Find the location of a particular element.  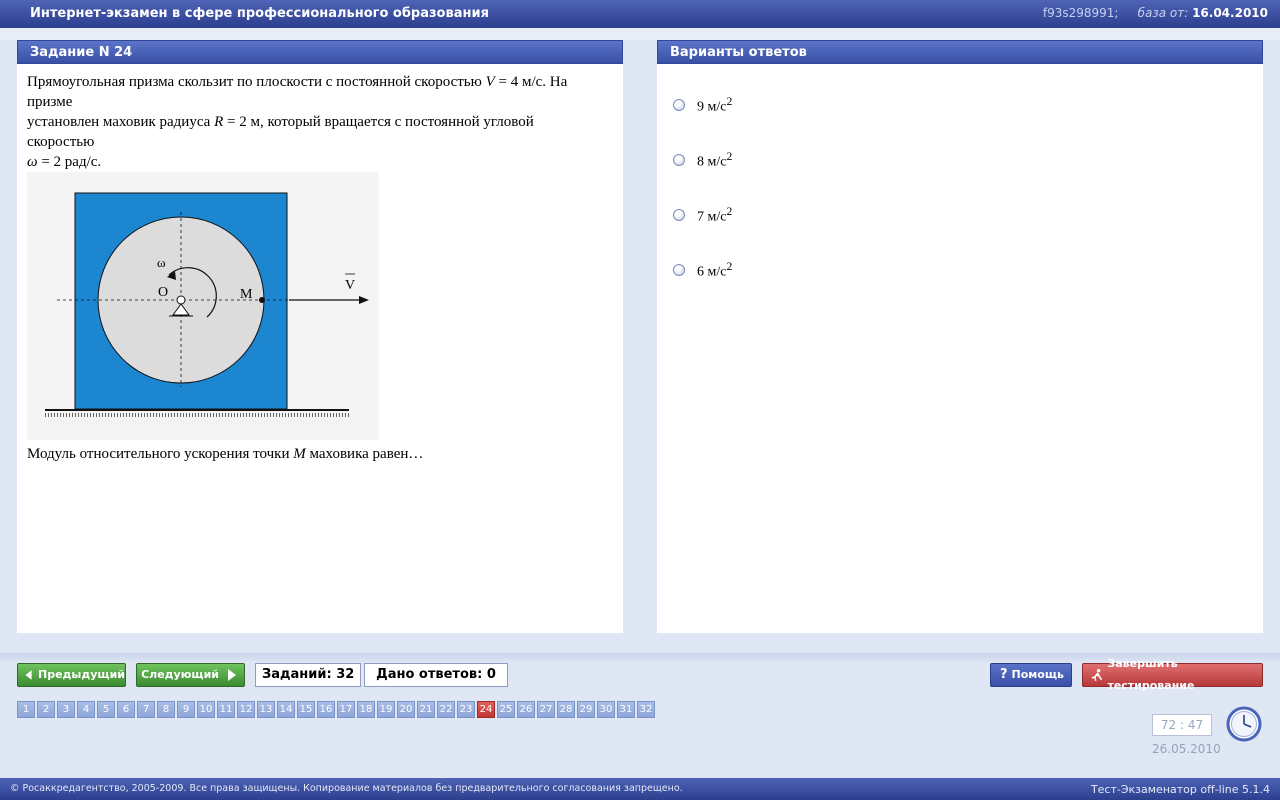

page-button-14: 14 is located at coordinates (286, 709).